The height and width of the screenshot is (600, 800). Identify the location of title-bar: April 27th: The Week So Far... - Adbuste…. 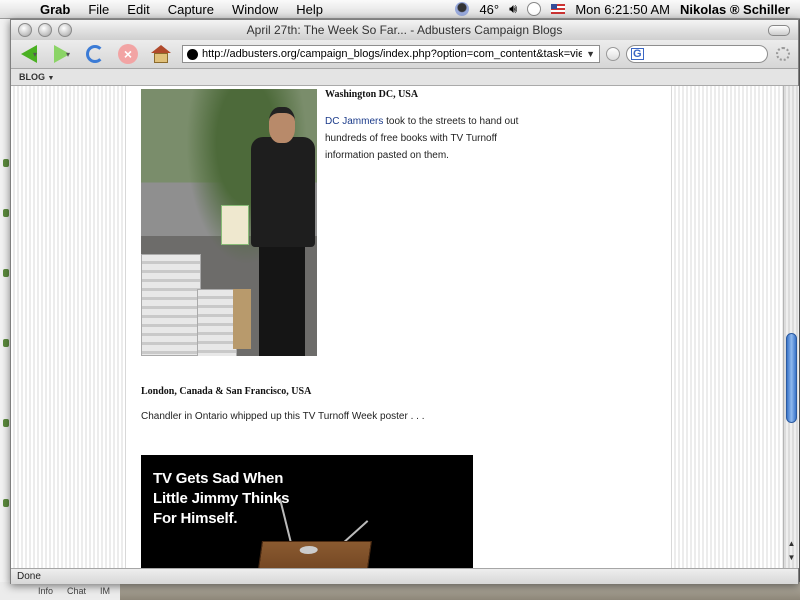
(404, 30).